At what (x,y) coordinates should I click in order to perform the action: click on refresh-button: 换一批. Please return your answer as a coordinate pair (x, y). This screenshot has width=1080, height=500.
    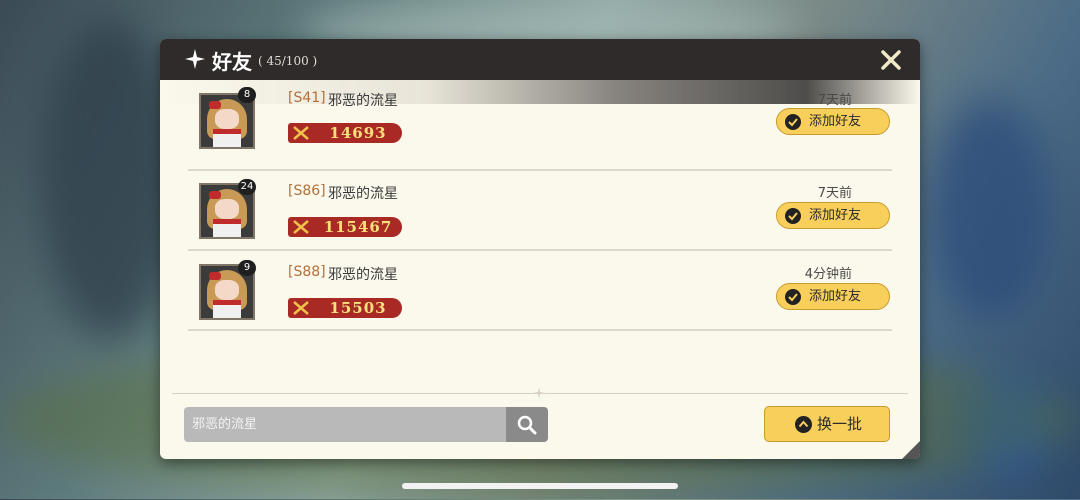
    Looking at the image, I should click on (827, 424).